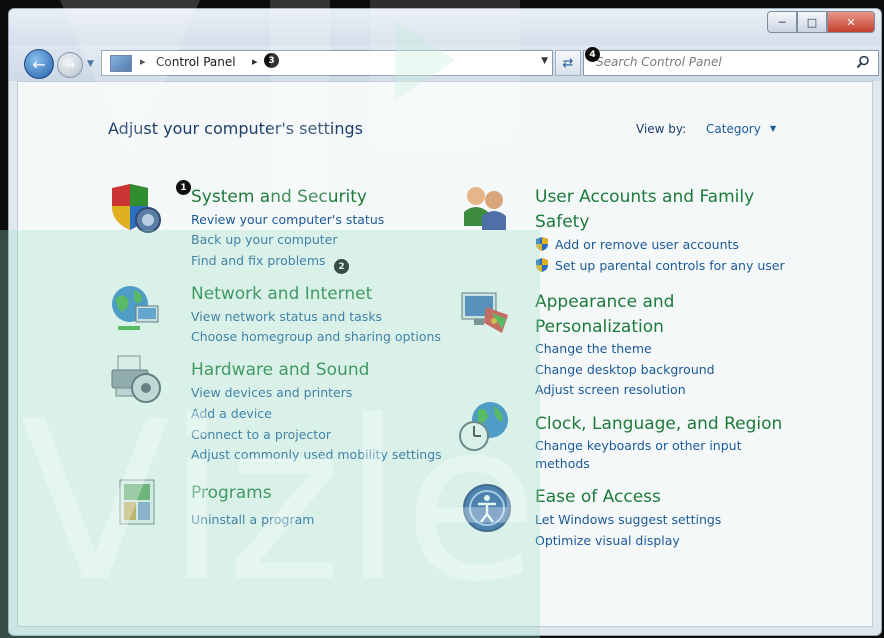 The height and width of the screenshot is (638, 884). What do you see at coordinates (488, 508) in the screenshot?
I see `ease-of-access-icon` at bounding box center [488, 508].